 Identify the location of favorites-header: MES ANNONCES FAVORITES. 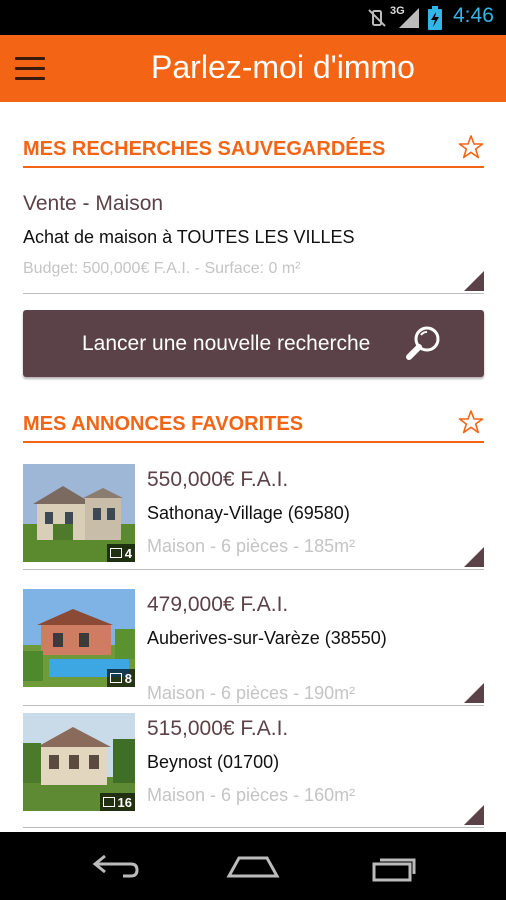
(253, 425).